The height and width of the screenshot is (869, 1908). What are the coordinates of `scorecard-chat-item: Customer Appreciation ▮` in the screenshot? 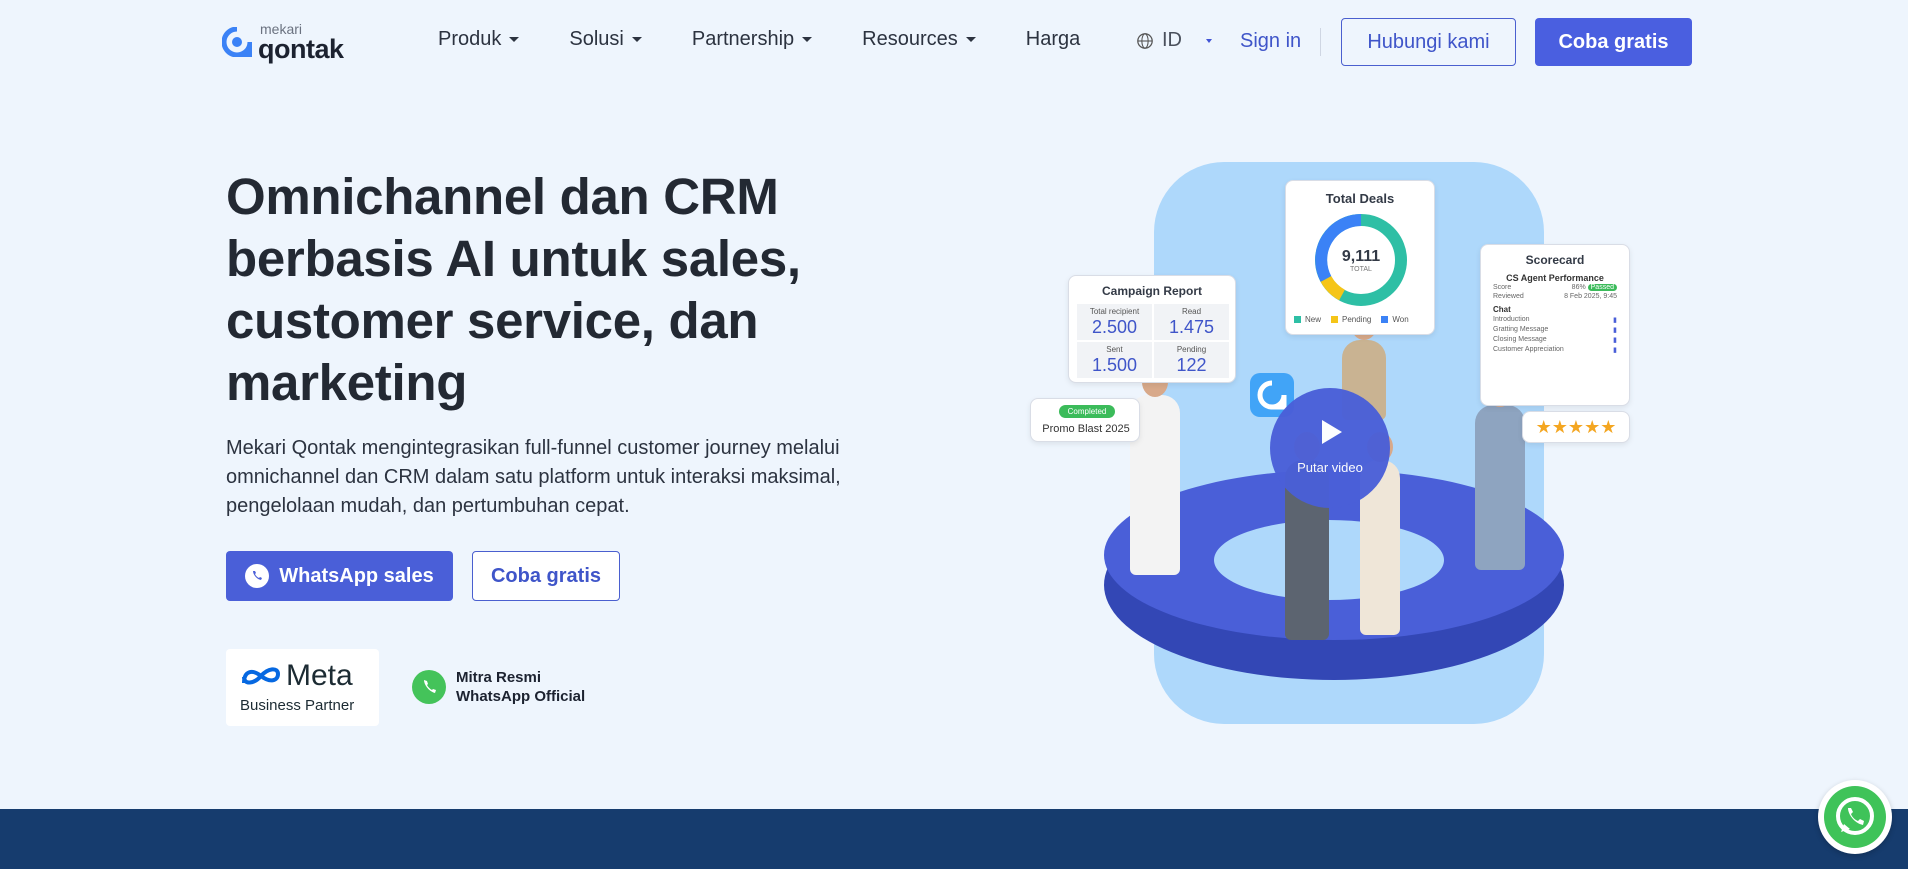 It's located at (1555, 350).